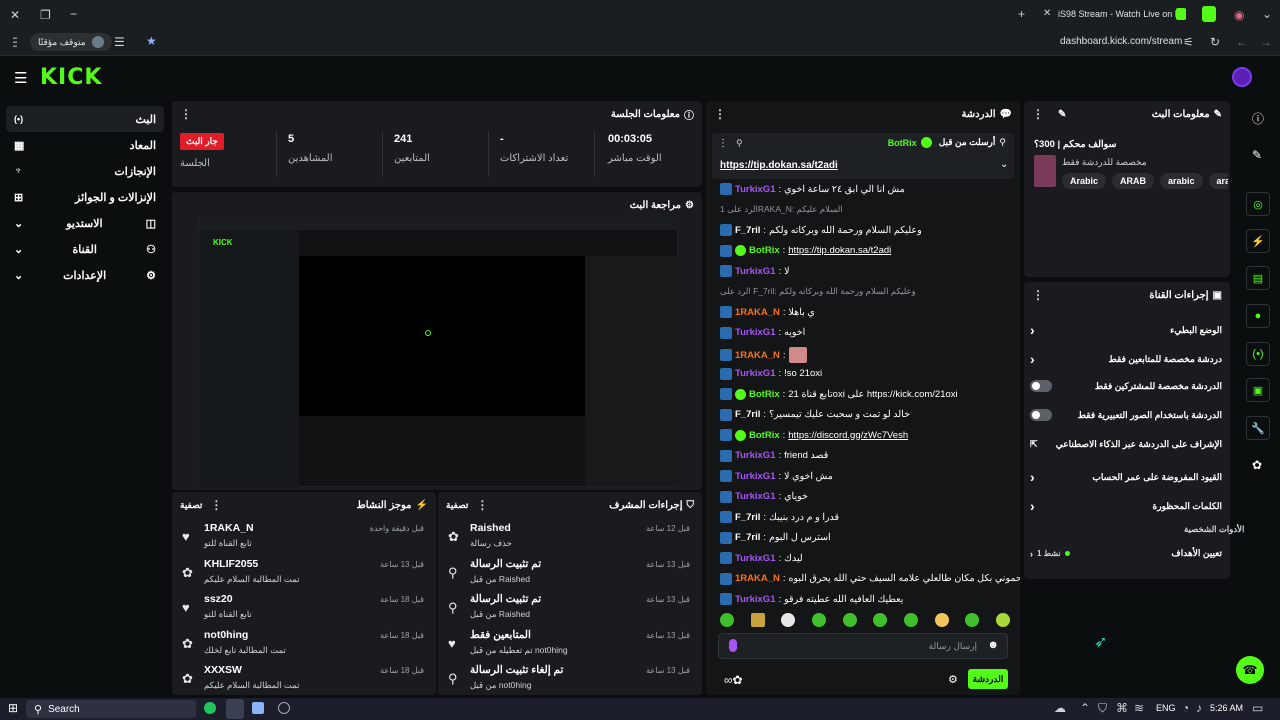 Image resolution: width=1280 pixels, height=720 pixels. I want to click on edit-icon: ✎, so click(1062, 114).